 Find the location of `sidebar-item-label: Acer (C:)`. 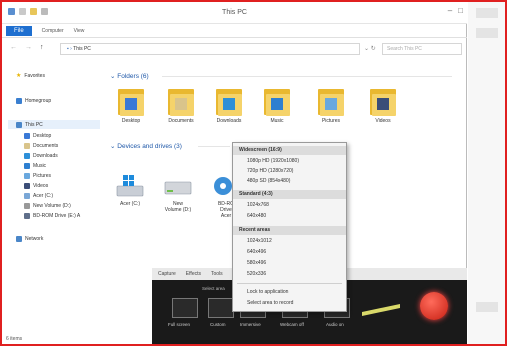

sidebar-item-label: Acer (C:) is located at coordinates (43, 196).